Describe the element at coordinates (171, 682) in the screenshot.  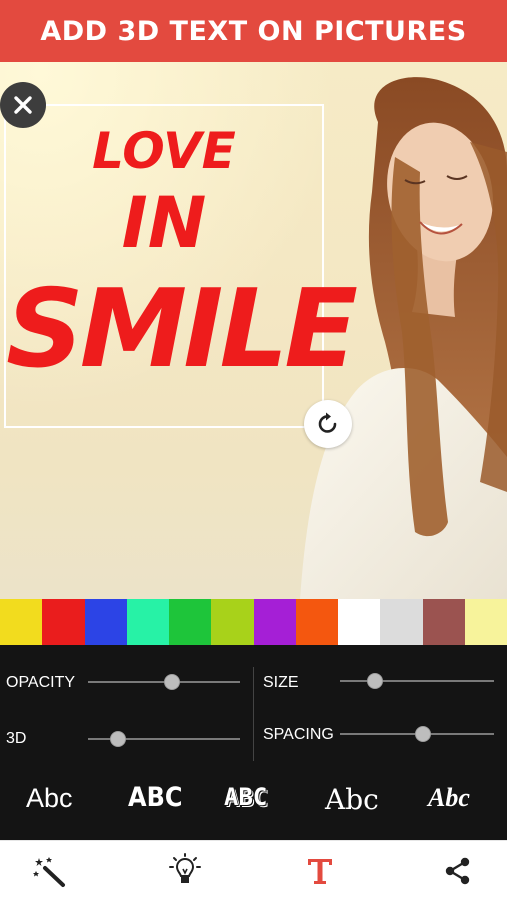
I see `opacity-slider-thumb` at that location.